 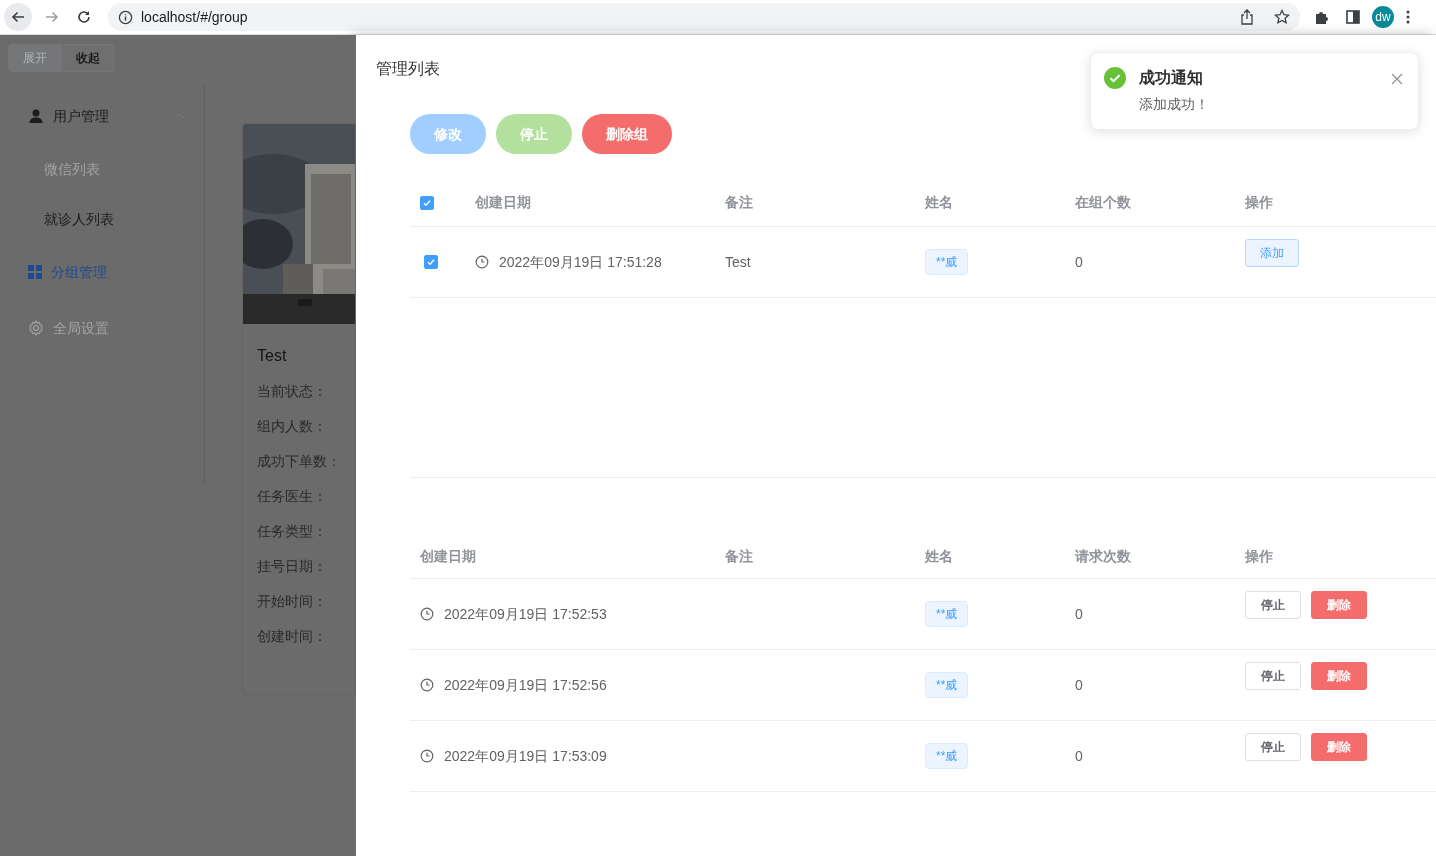 What do you see at coordinates (1408, 17) in the screenshot?
I see `more-icon` at bounding box center [1408, 17].